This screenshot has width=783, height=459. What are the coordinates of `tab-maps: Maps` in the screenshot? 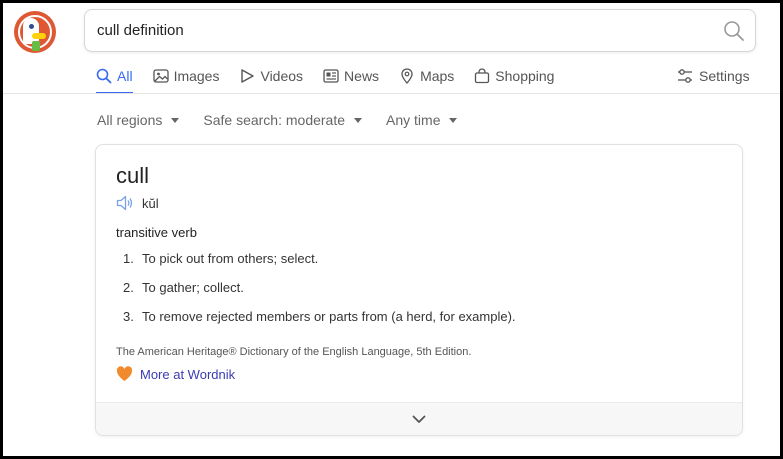 It's located at (426, 76).